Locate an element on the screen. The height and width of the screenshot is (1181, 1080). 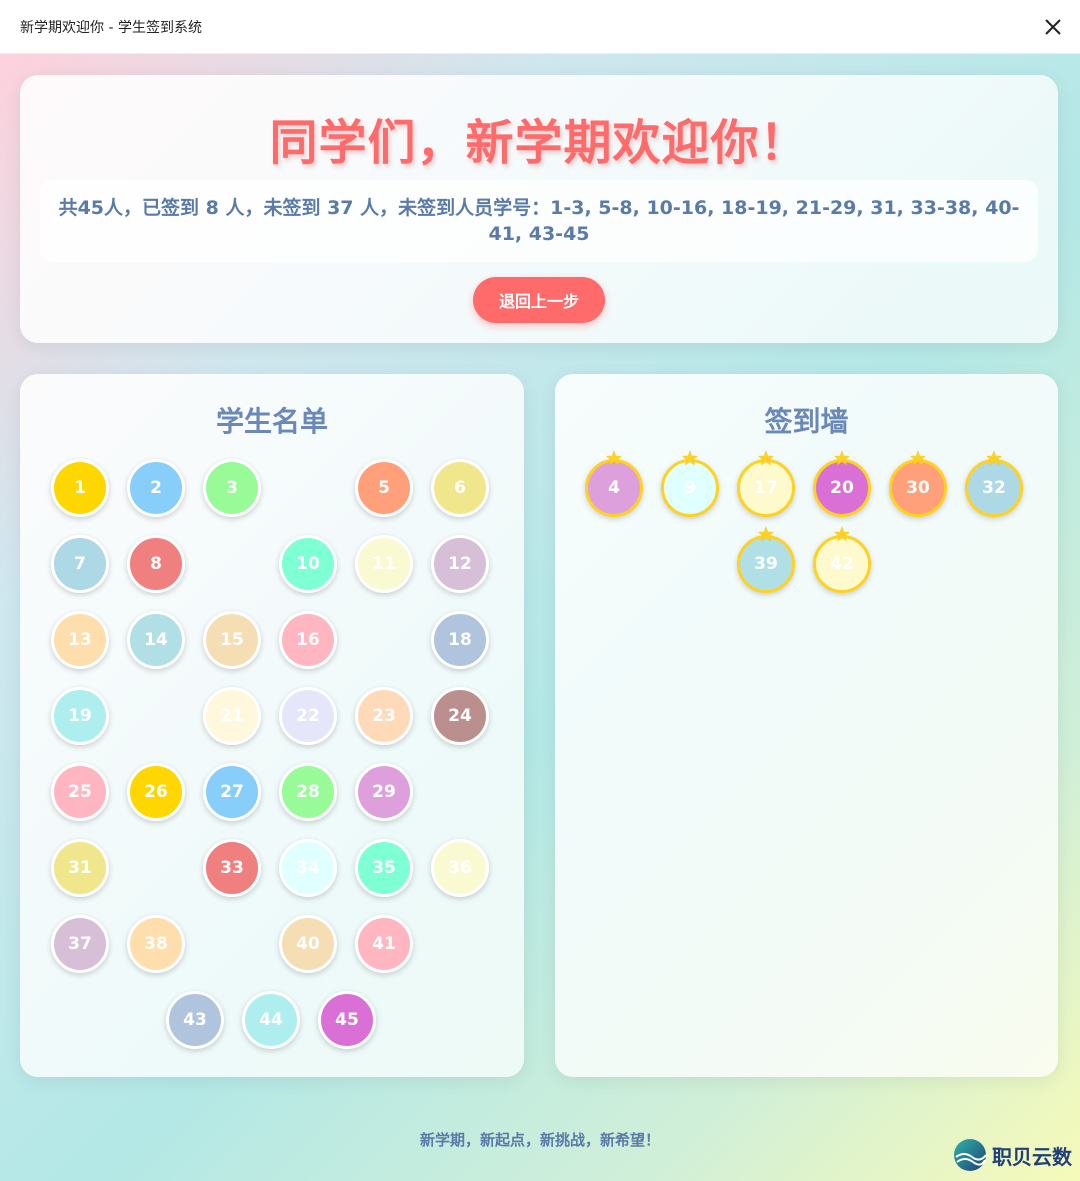
student-number: 25 is located at coordinates (80, 792).